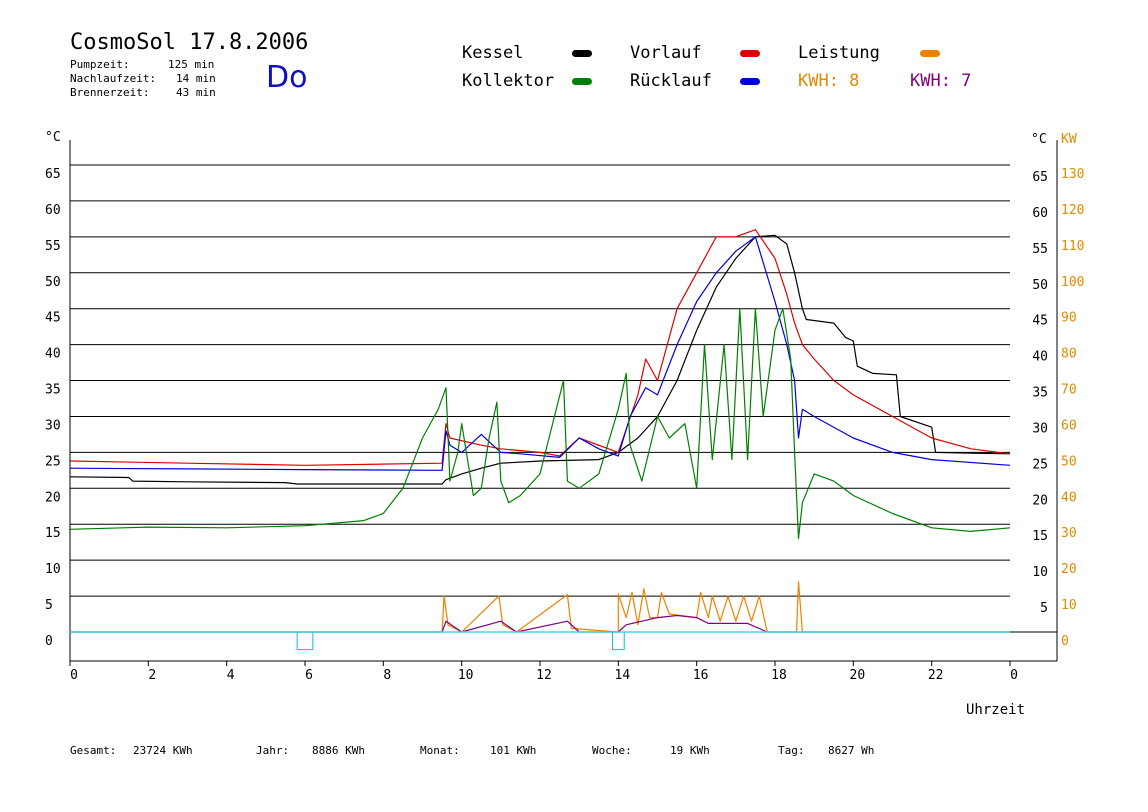 The height and width of the screenshot is (812, 1148). I want to click on y-tick-right-power-50: 50, so click(1069, 461).